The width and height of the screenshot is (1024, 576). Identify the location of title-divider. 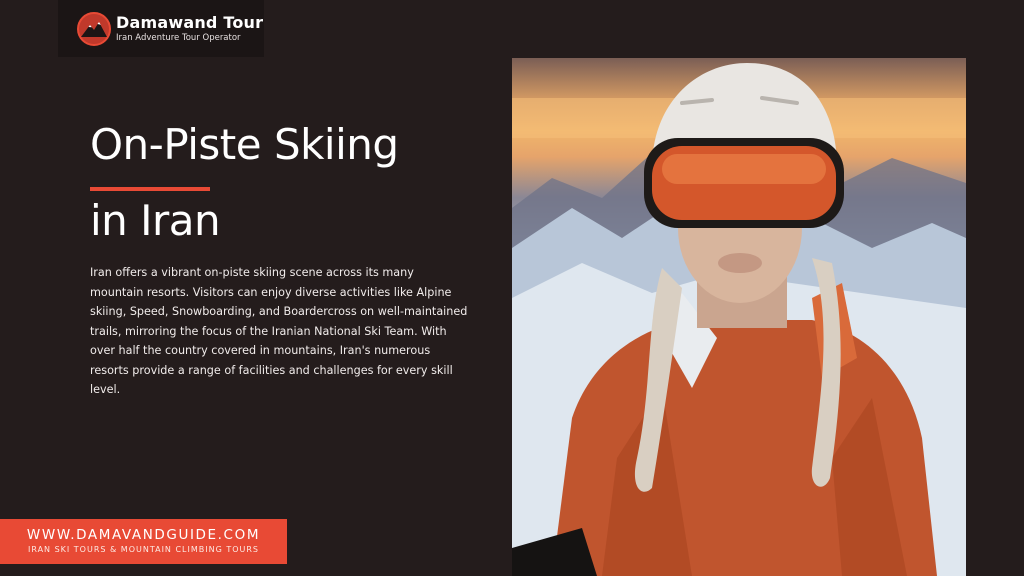
(150, 189).